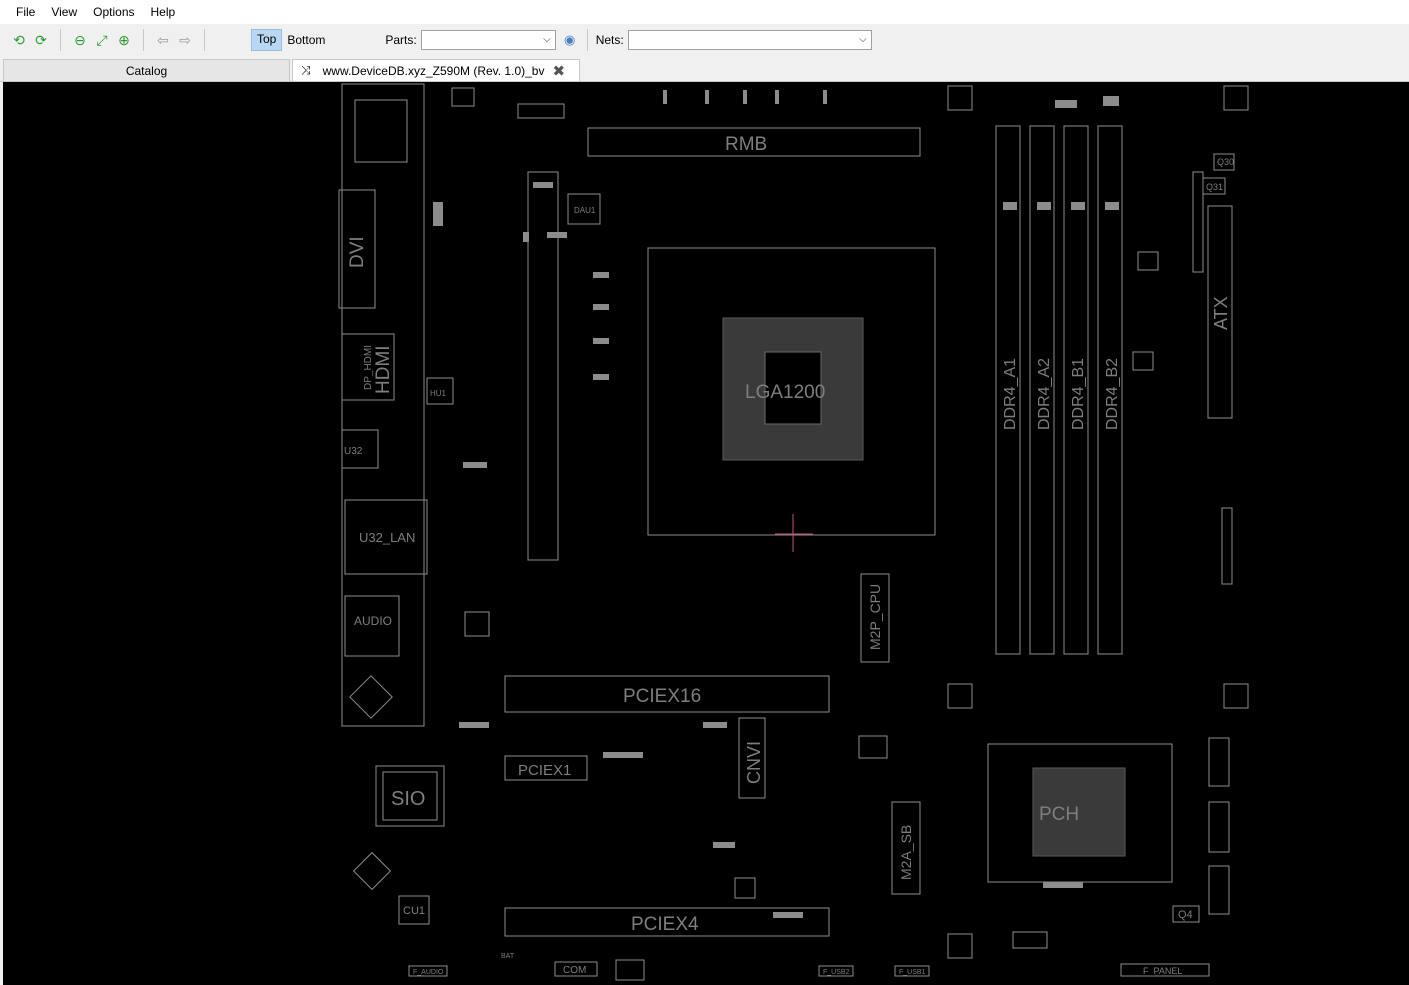  I want to click on lga1200-label: LGA1200, so click(785, 392).